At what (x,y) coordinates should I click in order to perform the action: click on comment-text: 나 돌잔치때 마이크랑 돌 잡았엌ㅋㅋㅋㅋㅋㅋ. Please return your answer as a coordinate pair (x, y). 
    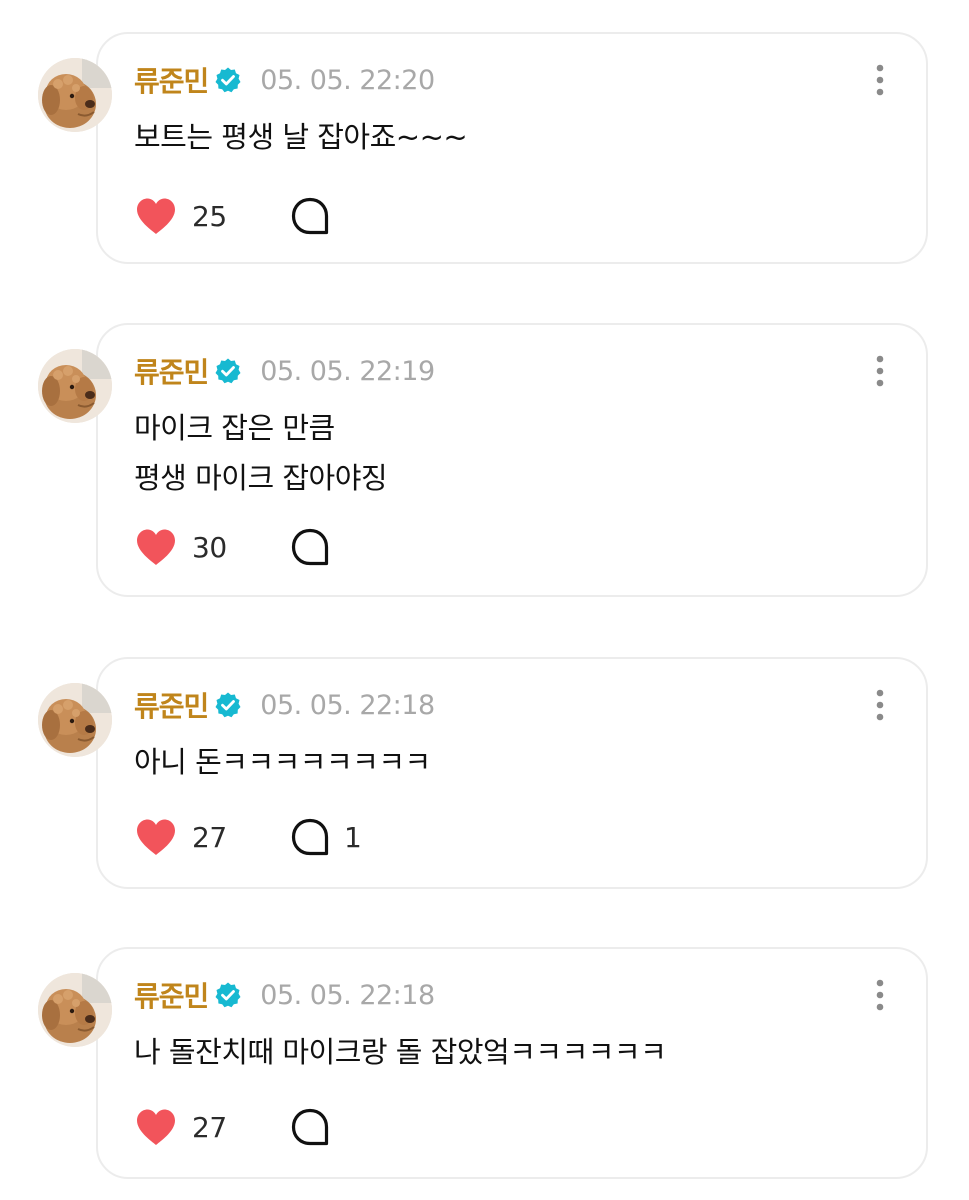
    Looking at the image, I should click on (400, 1052).